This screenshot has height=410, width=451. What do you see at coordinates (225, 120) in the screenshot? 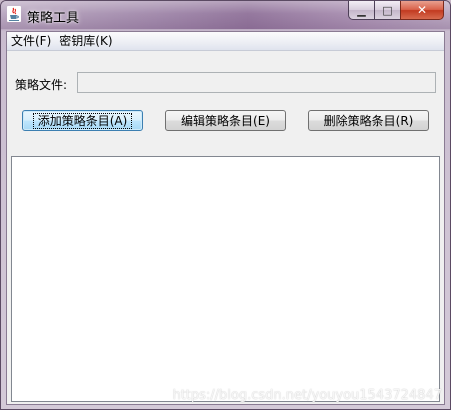
I see `edit-policy-entry-button: 编辑策略条目(E)` at bounding box center [225, 120].